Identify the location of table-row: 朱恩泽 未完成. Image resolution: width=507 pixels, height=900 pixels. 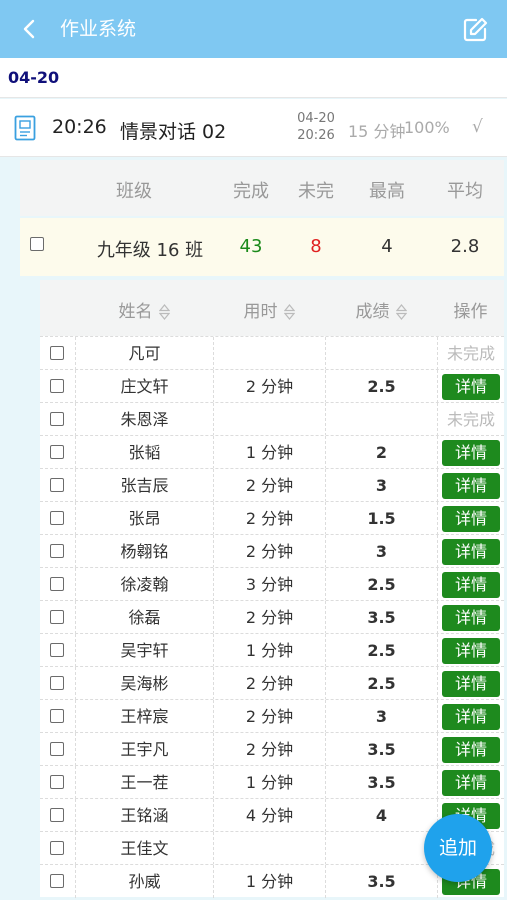
(272, 419).